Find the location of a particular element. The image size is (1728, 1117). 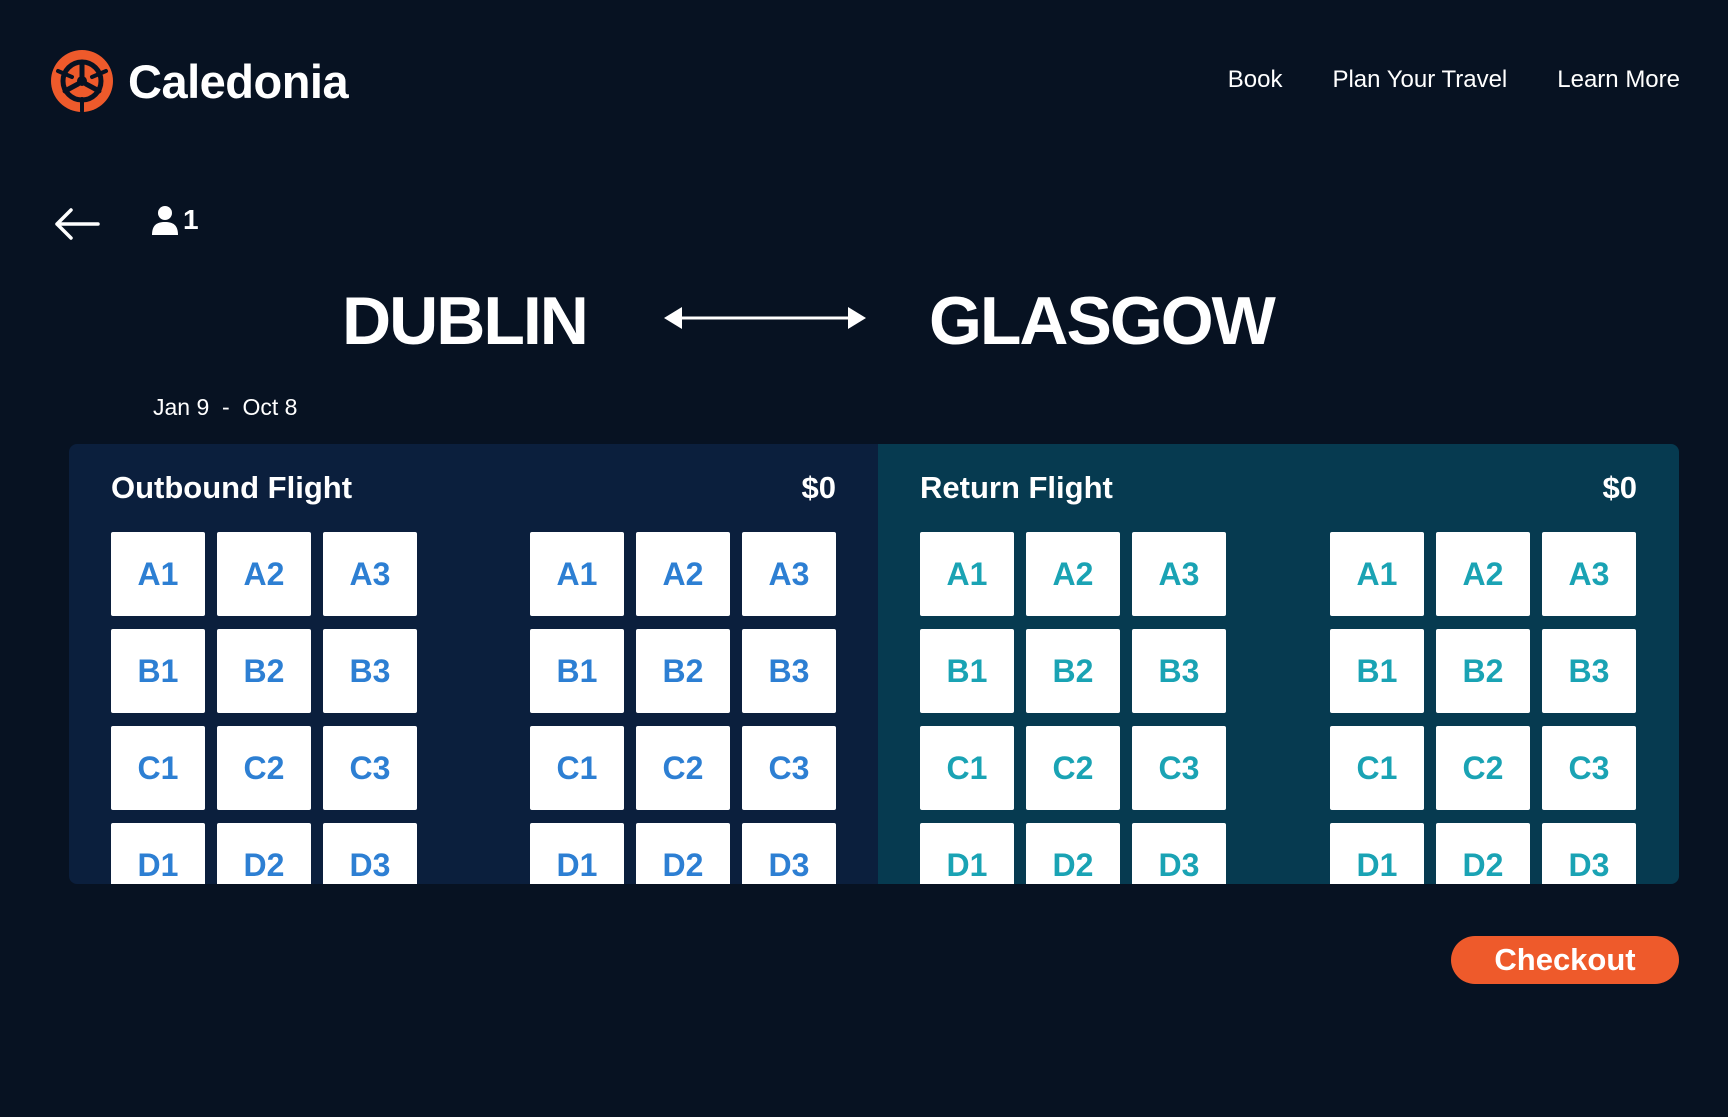

return-seat-block-right: A1 A2 A3 B1 B2 B3 C1 C2 C3 D1 D2 D3 is located at coordinates (1483, 708).